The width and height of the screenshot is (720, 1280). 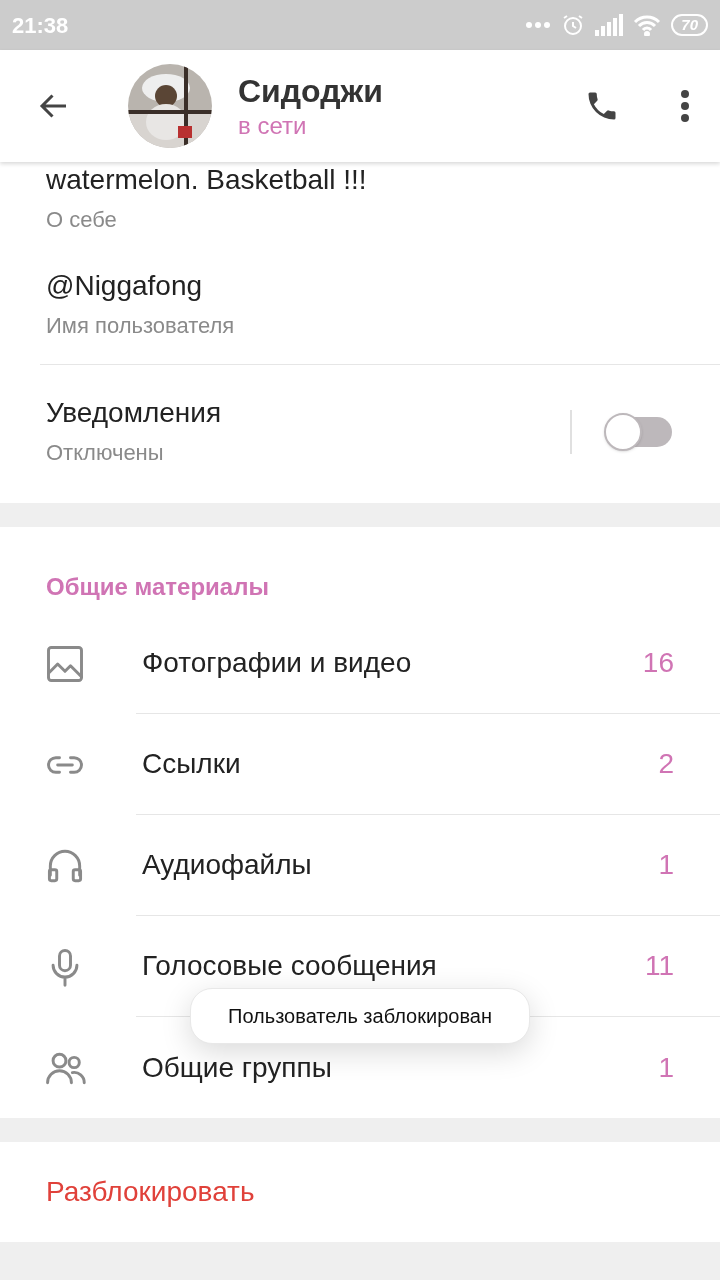 I want to click on info-value: watermelon. Basketball !!!, so click(x=207, y=180).